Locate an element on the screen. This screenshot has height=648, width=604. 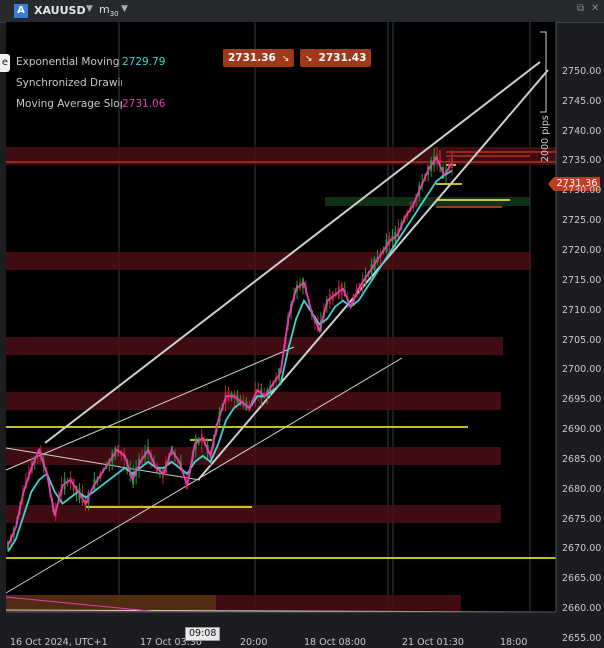
buy-quote-button: ↘ 2731.43 is located at coordinates (336, 58).